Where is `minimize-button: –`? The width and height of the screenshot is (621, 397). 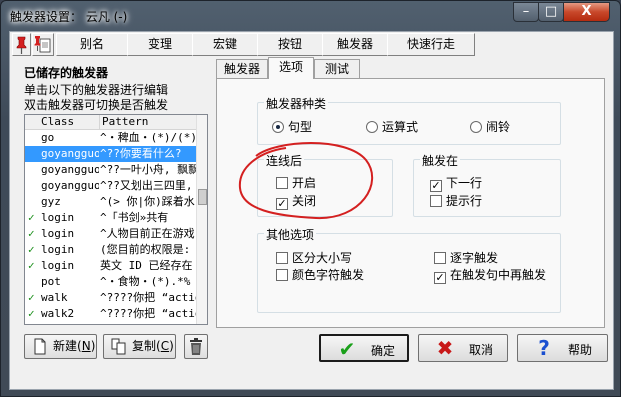 minimize-button: – is located at coordinates (526, 12).